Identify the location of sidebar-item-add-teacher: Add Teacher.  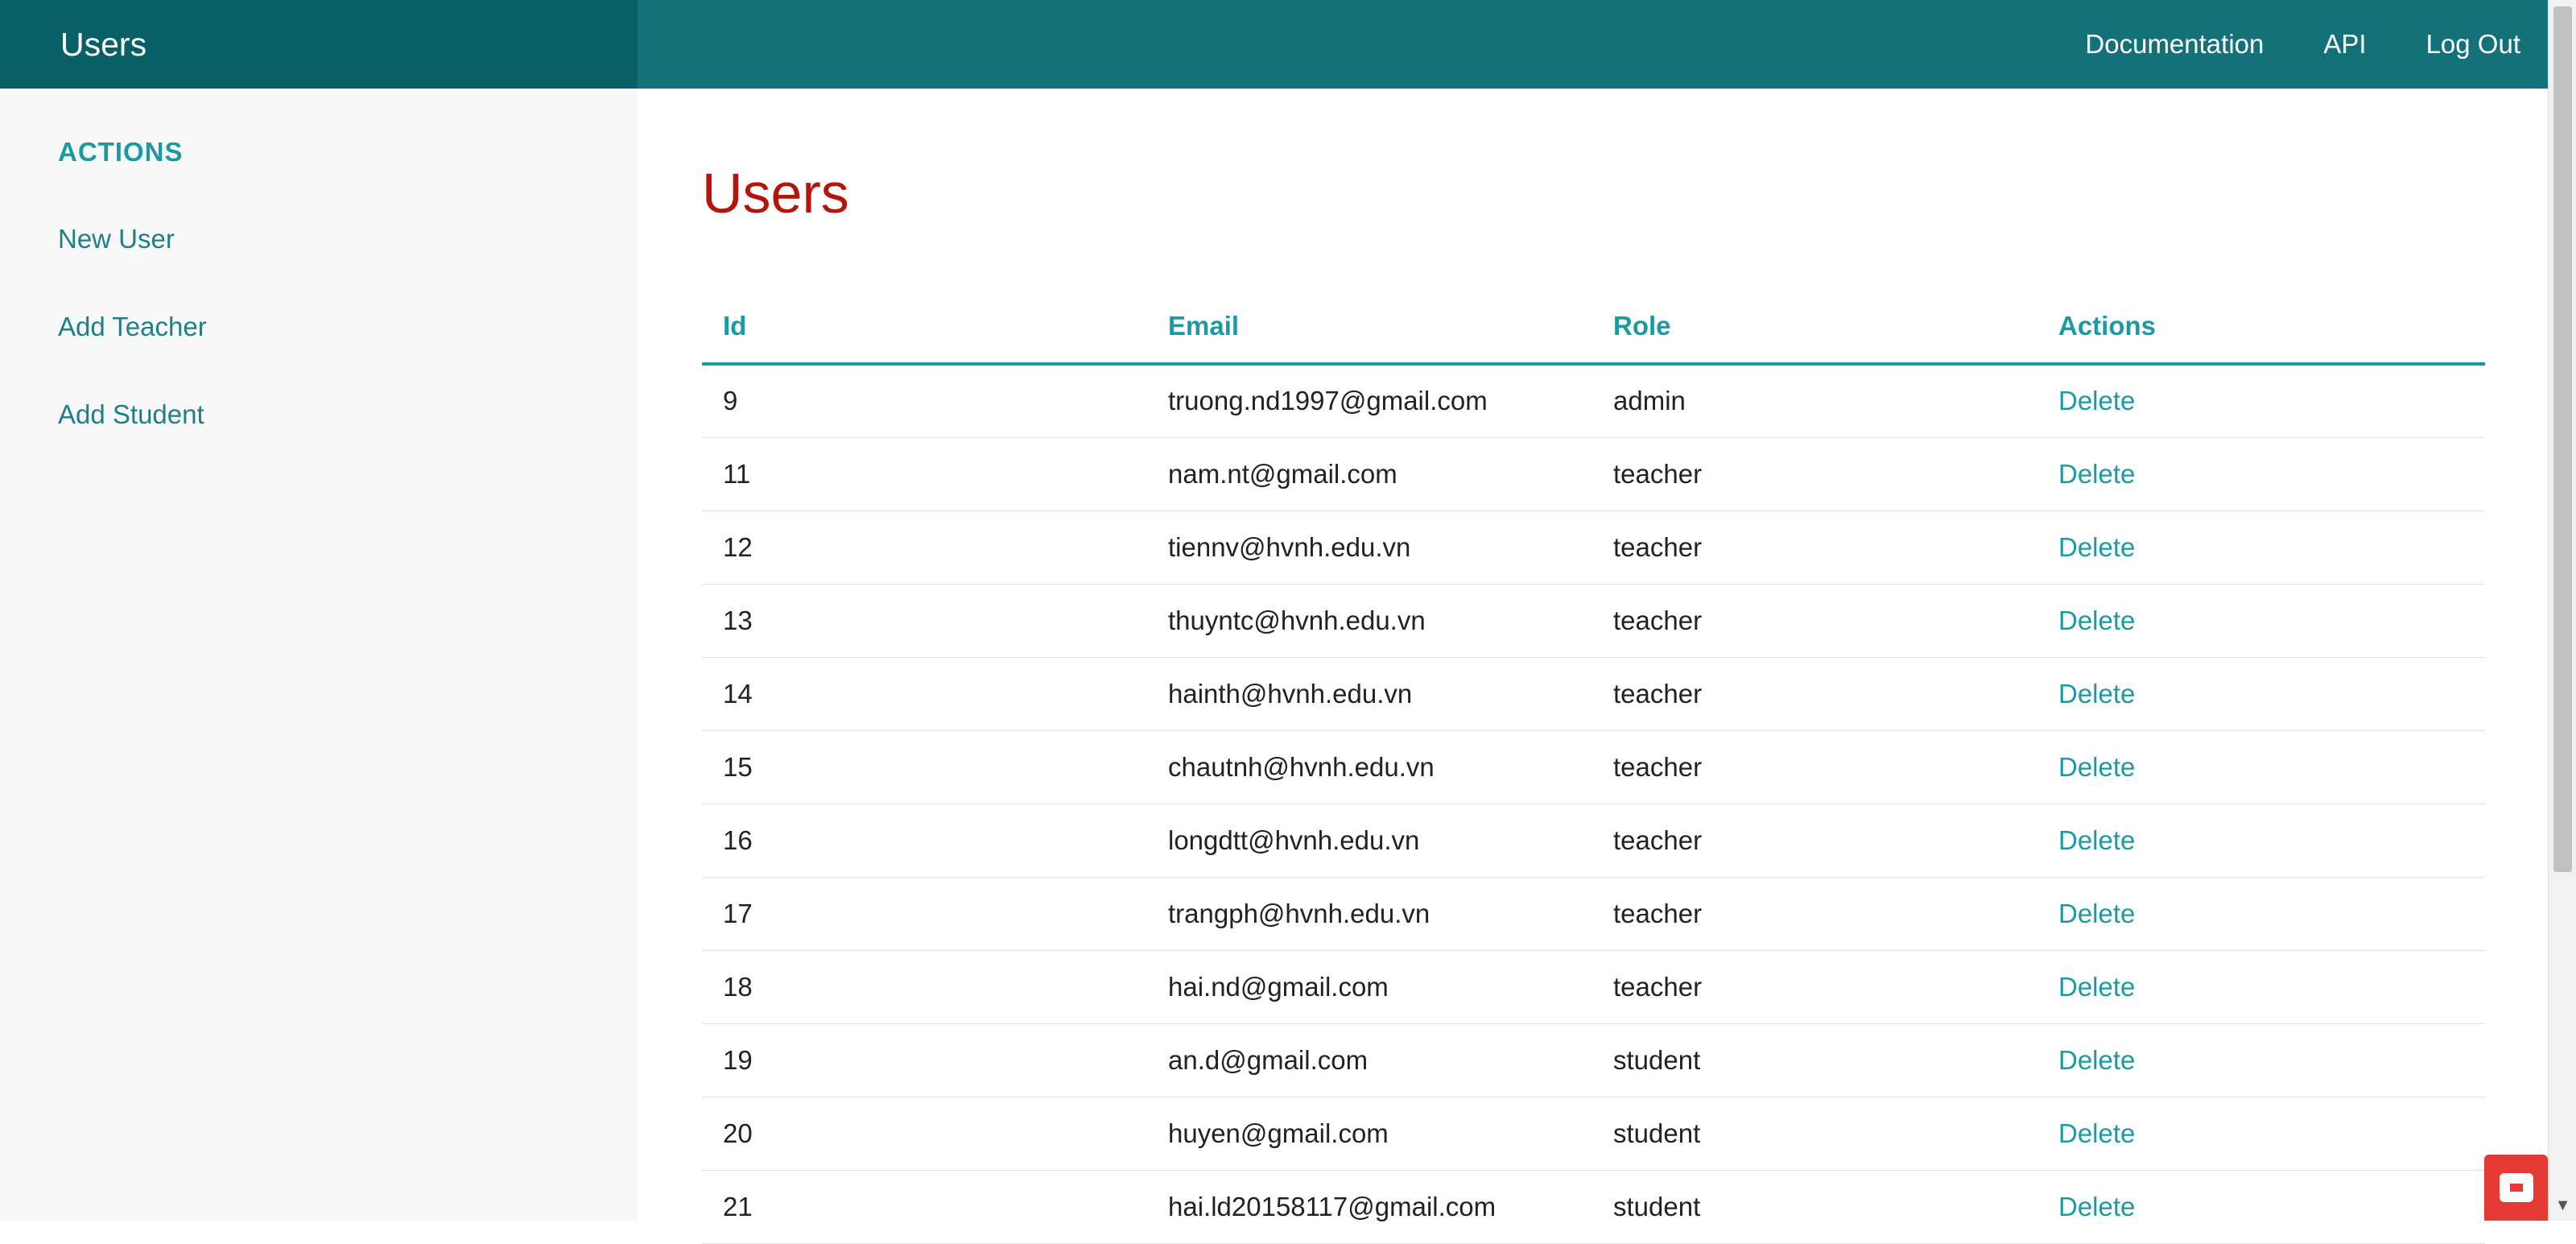
(132, 327).